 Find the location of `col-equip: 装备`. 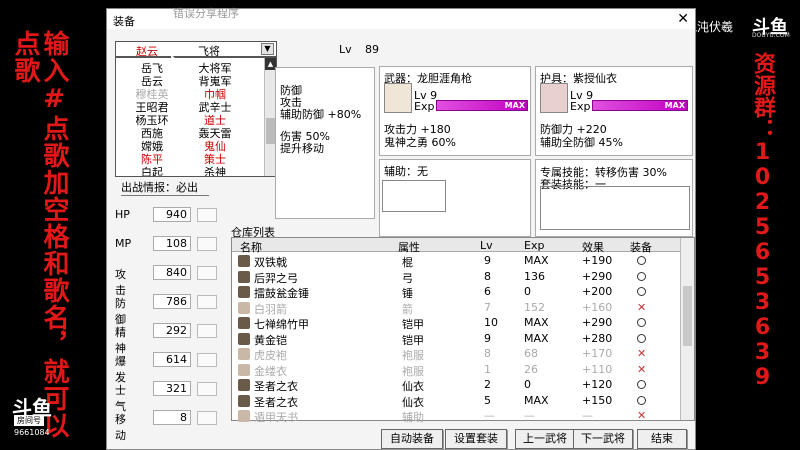

col-equip: 装备 is located at coordinates (641, 247).